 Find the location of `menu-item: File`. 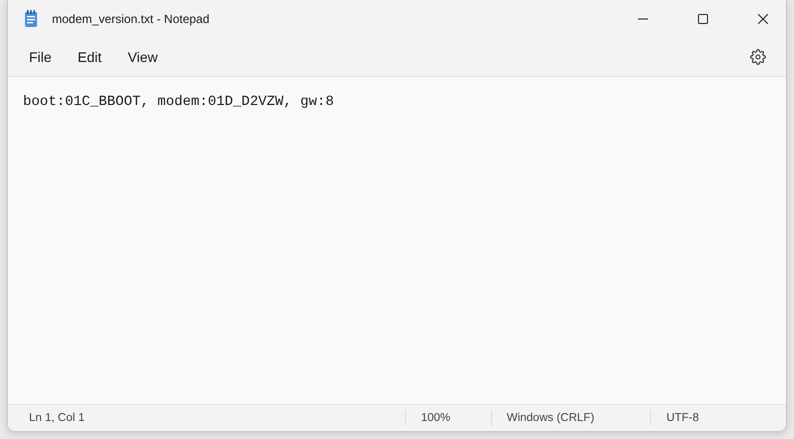

menu-item: File is located at coordinates (40, 57).